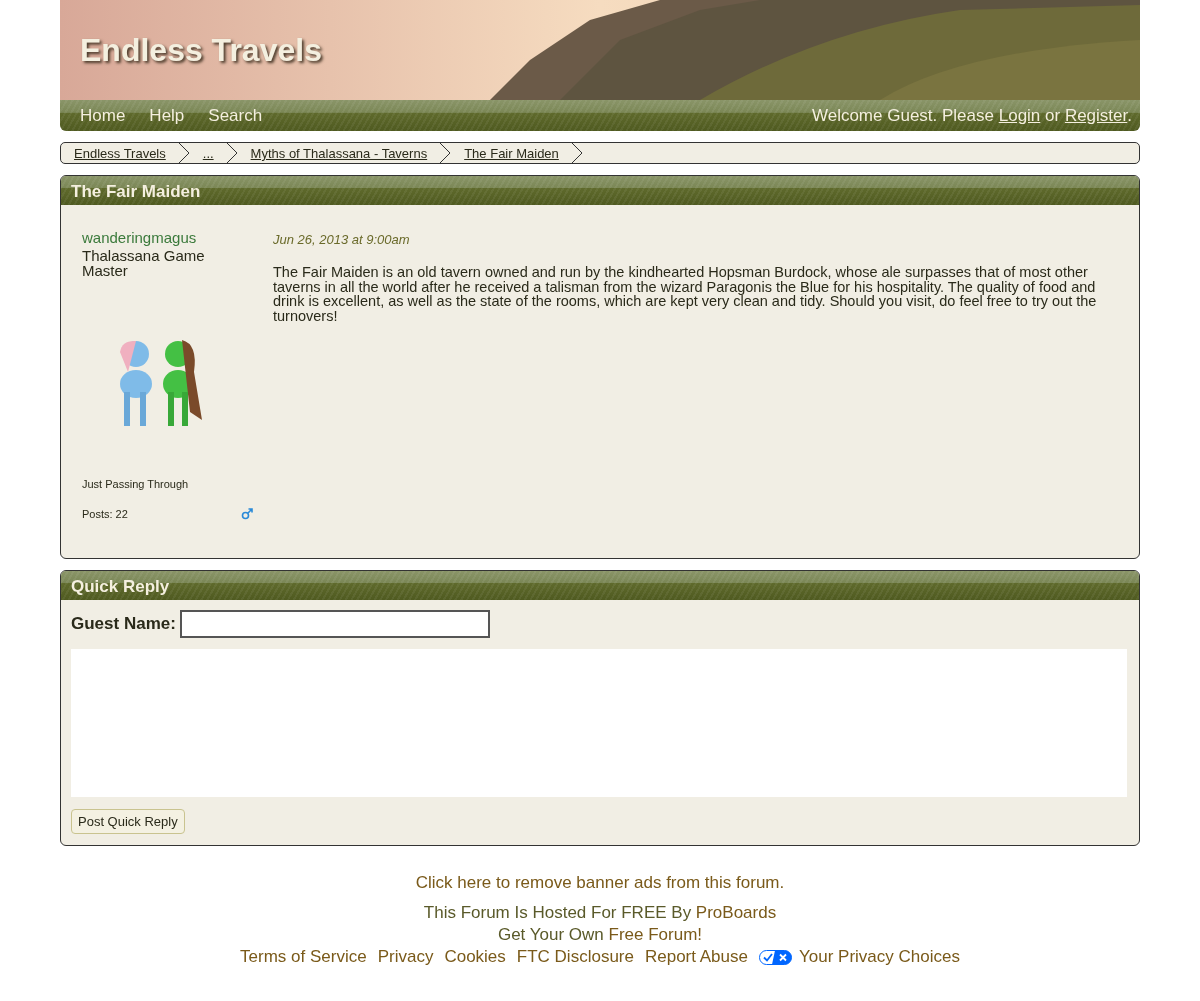  I want to click on post-quick-reply-button: Post Quick Reply, so click(128, 821).